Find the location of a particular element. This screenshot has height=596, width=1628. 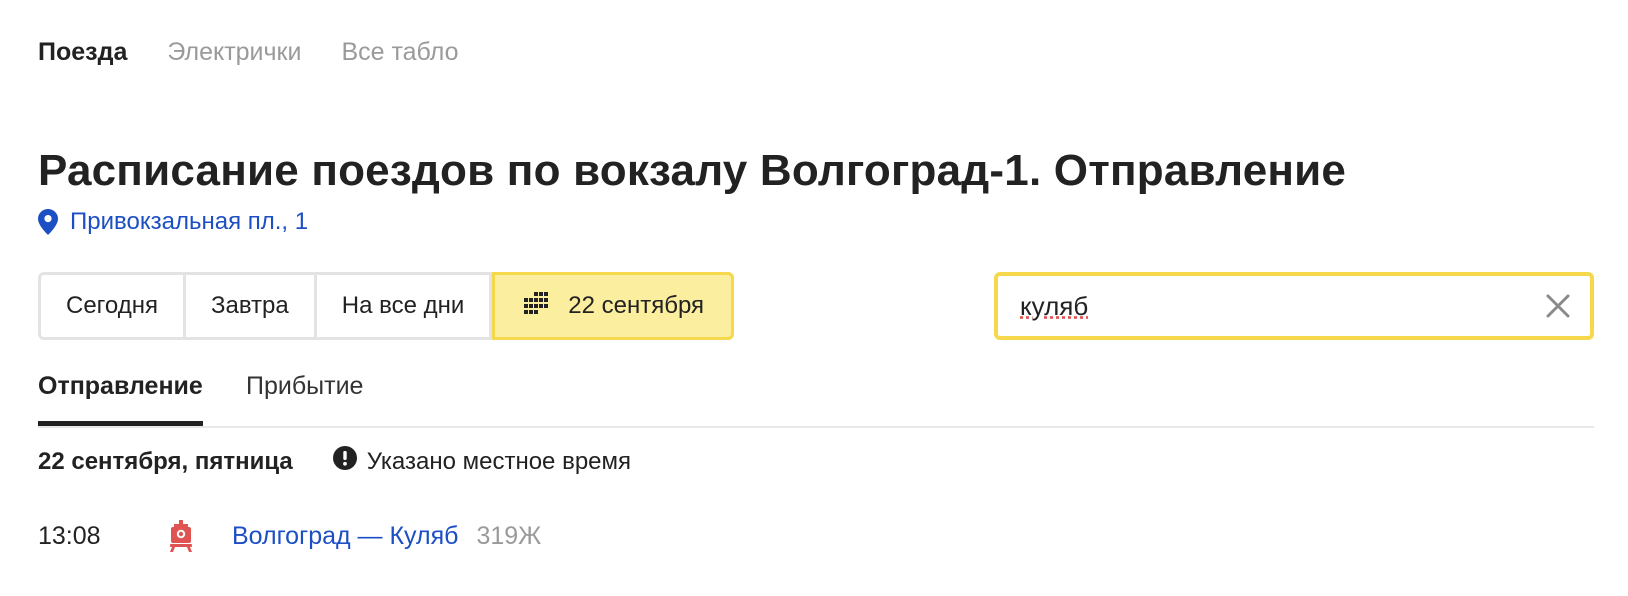

nav-all-boards: Все табло is located at coordinates (399, 52).